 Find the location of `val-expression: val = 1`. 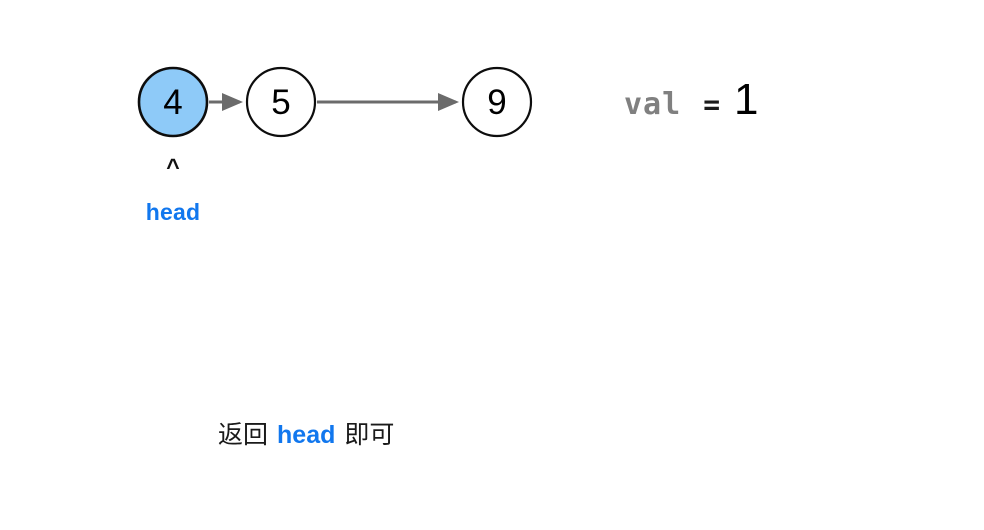

val-expression: val = 1 is located at coordinates (691, 99).